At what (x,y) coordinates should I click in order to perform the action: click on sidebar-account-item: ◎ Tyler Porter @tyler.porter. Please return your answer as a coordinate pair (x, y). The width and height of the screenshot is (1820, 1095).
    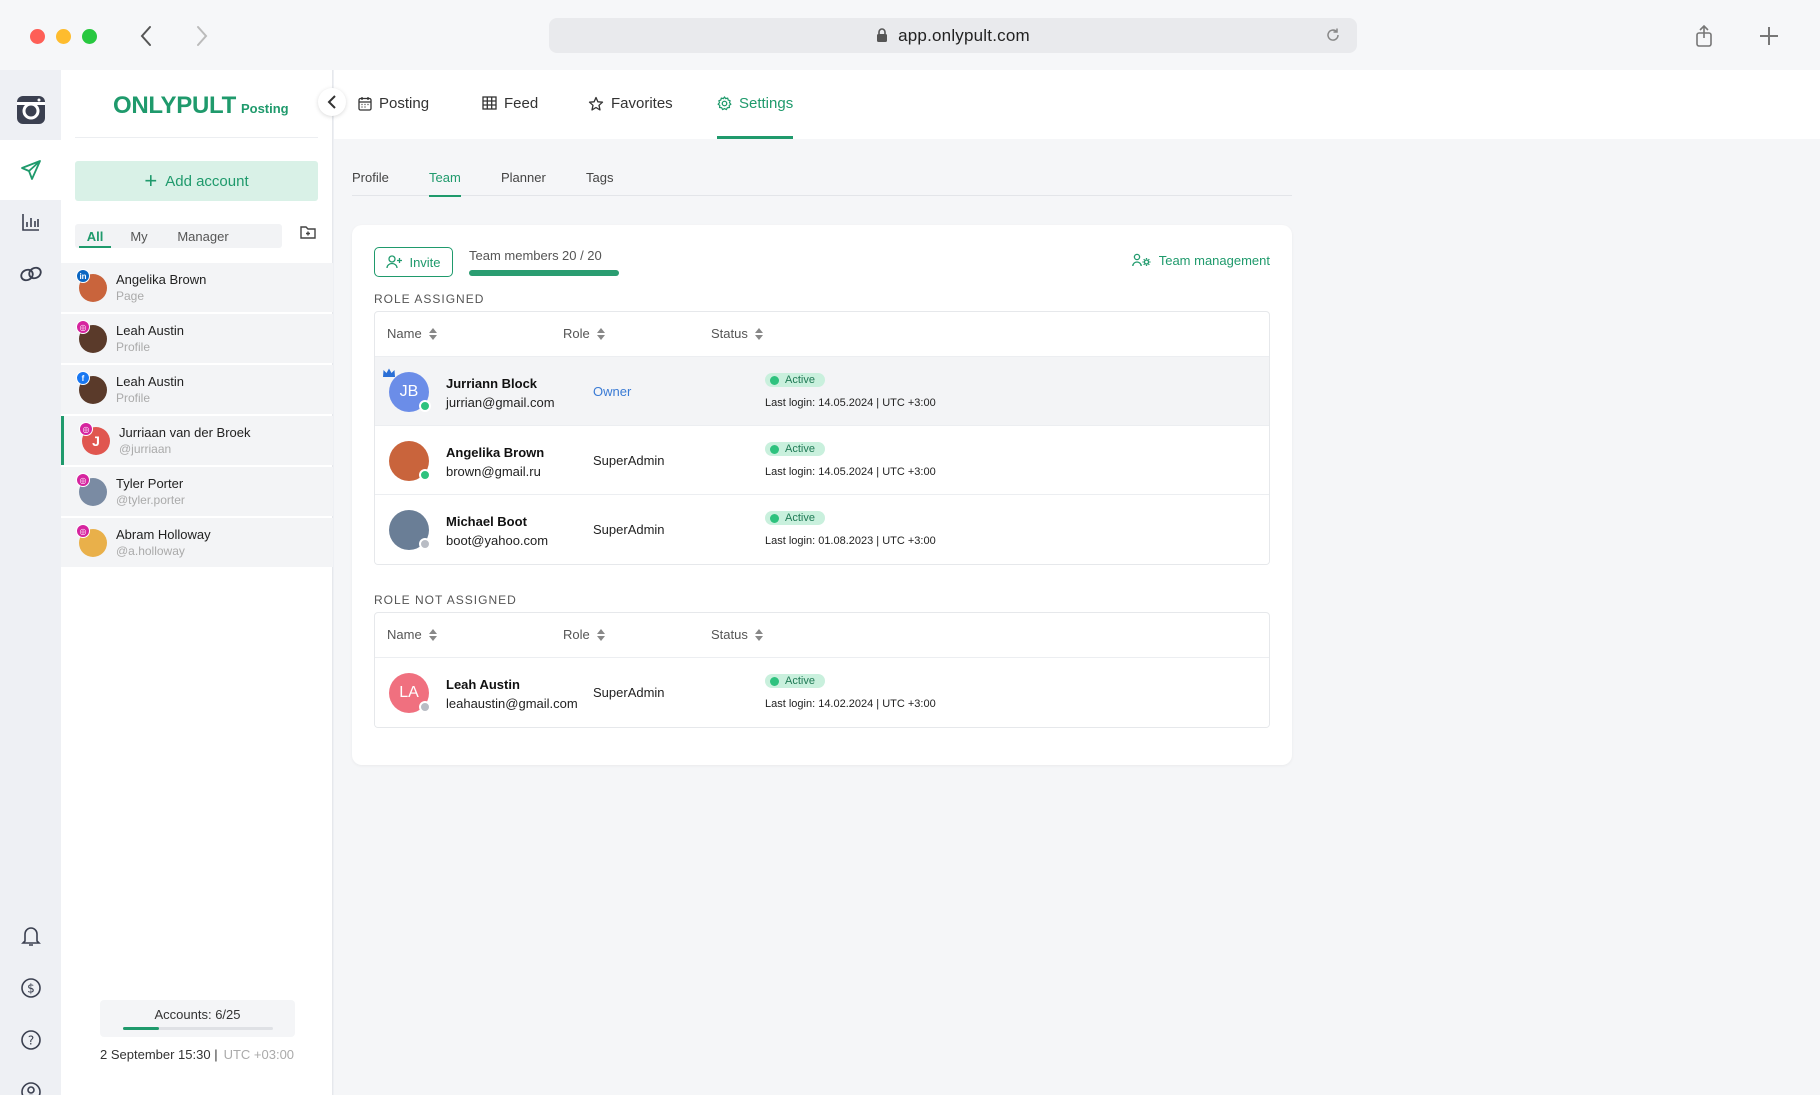
    Looking at the image, I should click on (197, 491).